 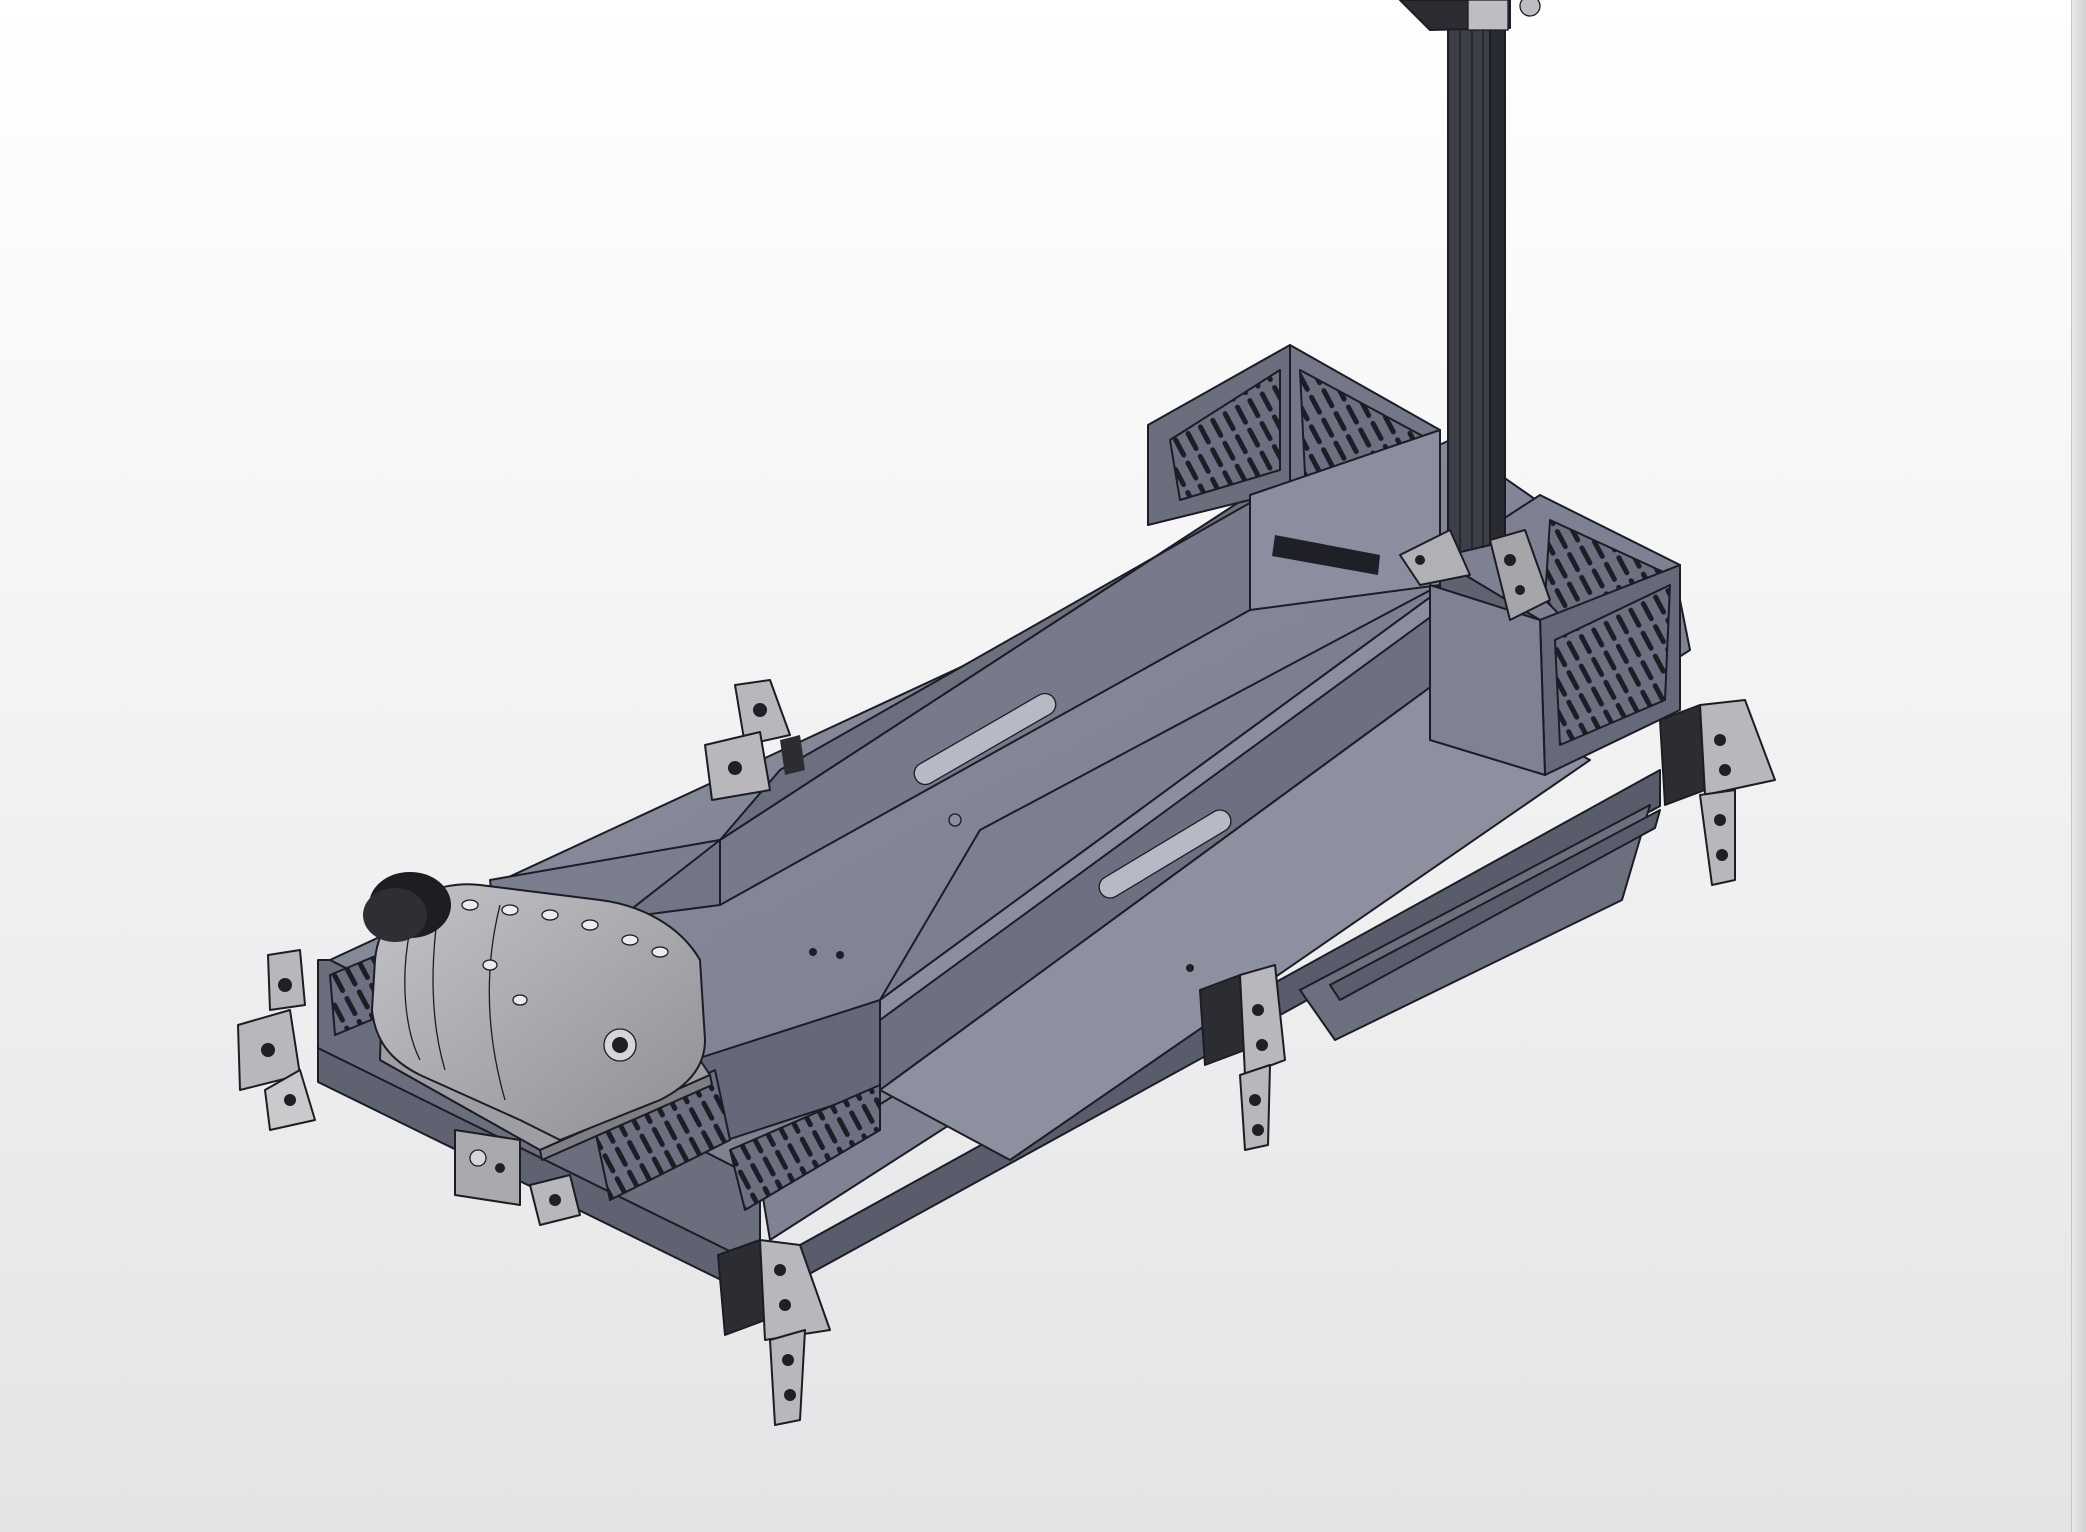 What do you see at coordinates (276, 1040) in the screenshot?
I see `bracket-rear-left-upper` at bounding box center [276, 1040].